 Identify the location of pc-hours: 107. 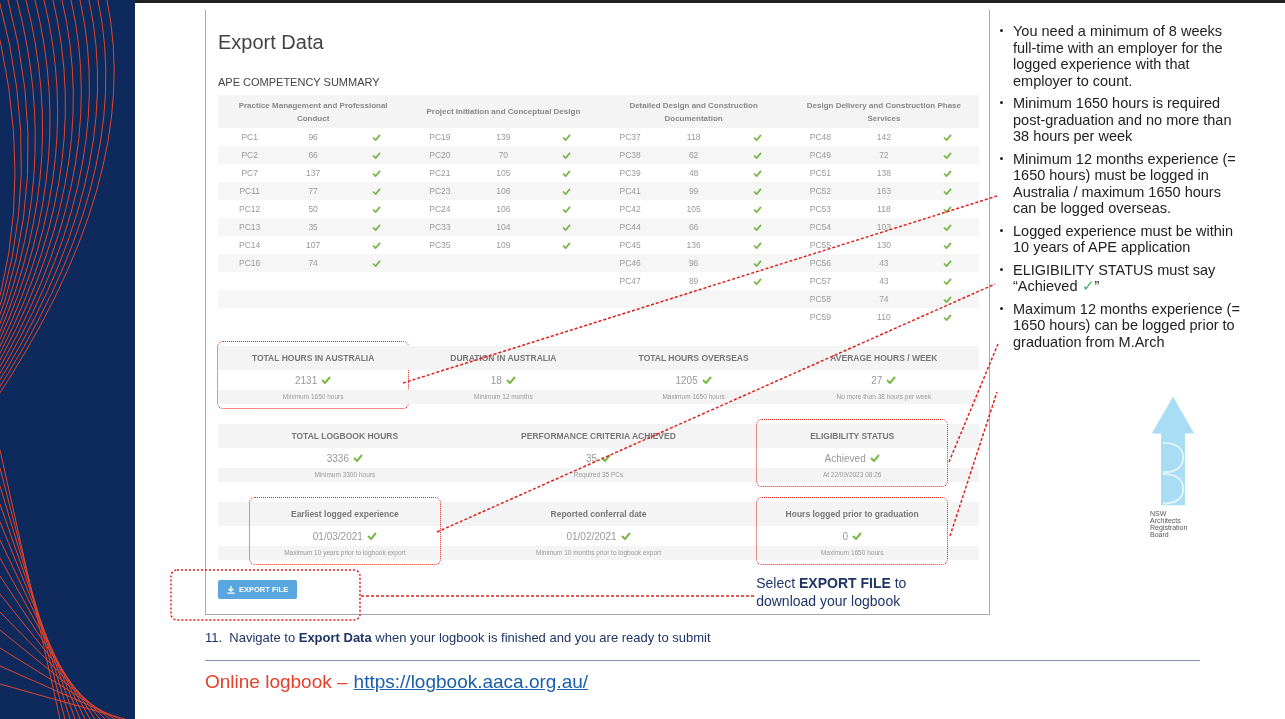
(313, 245).